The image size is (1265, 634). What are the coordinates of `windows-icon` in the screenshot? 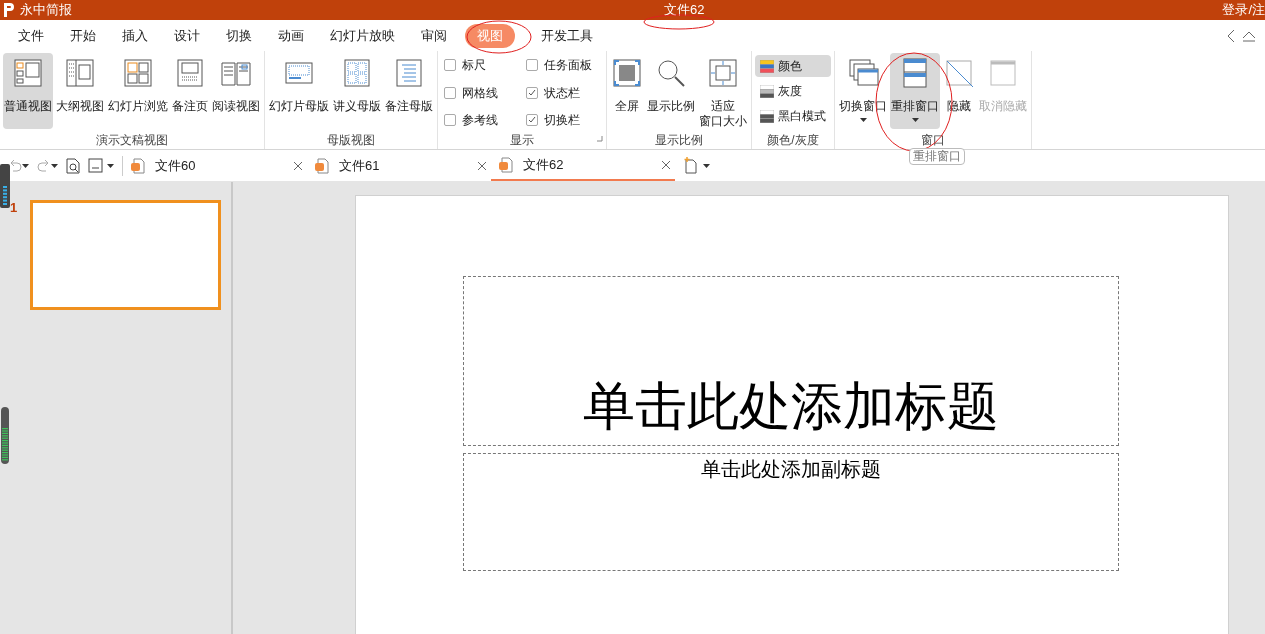 It's located at (863, 73).